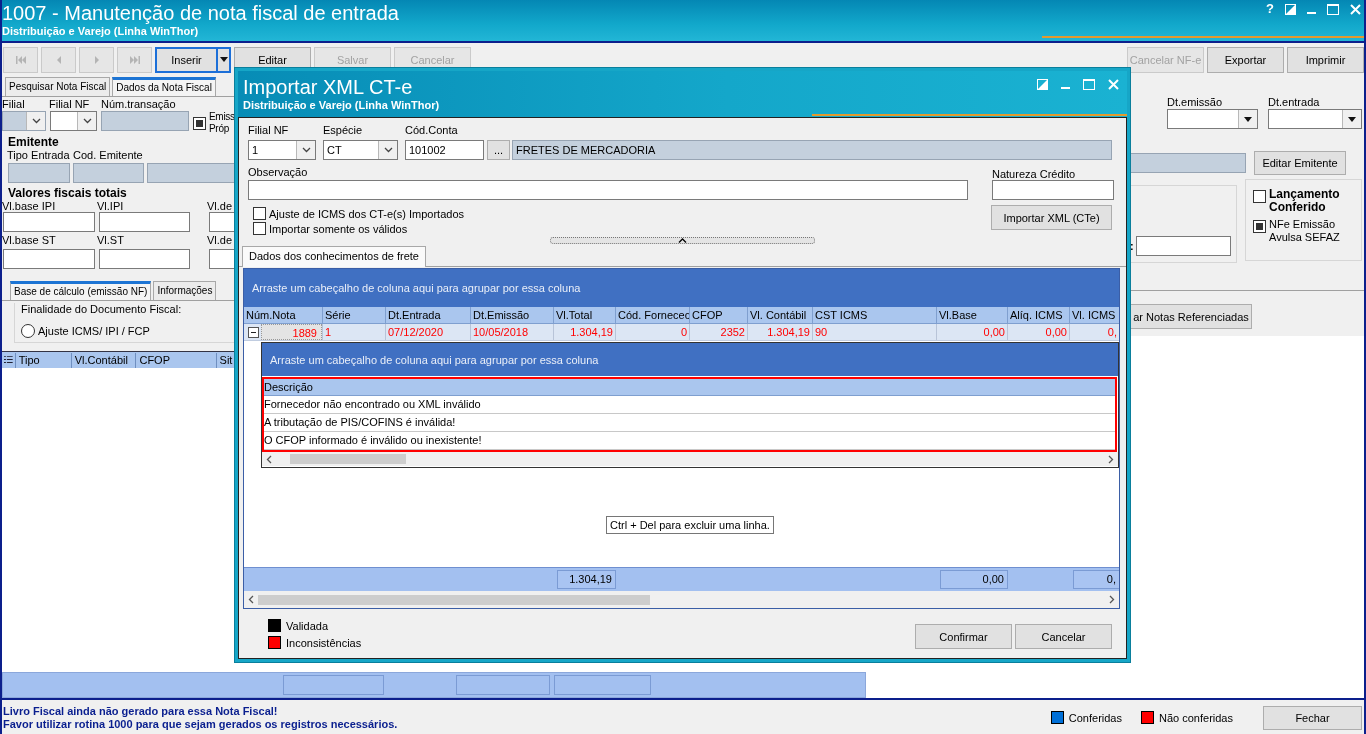 The height and width of the screenshot is (734, 1366). Describe the element at coordinates (306, 150) in the screenshot. I see `chevron-icon` at that location.